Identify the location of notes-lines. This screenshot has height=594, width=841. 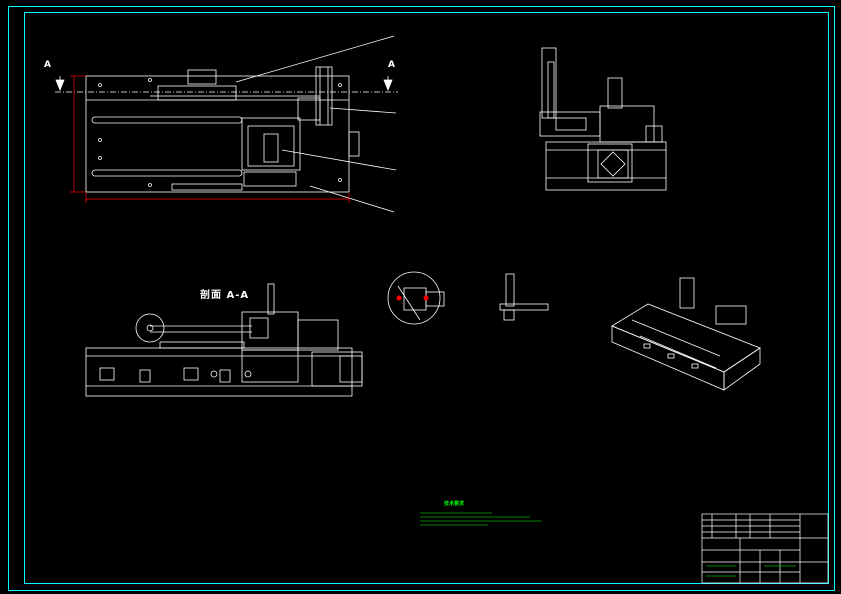
(481, 519).